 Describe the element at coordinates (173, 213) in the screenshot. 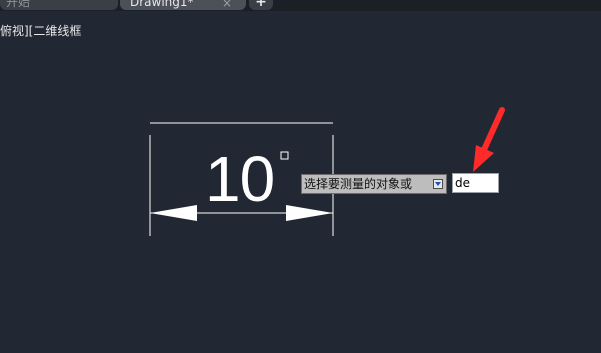

I see `dimension-arrow-left` at that location.